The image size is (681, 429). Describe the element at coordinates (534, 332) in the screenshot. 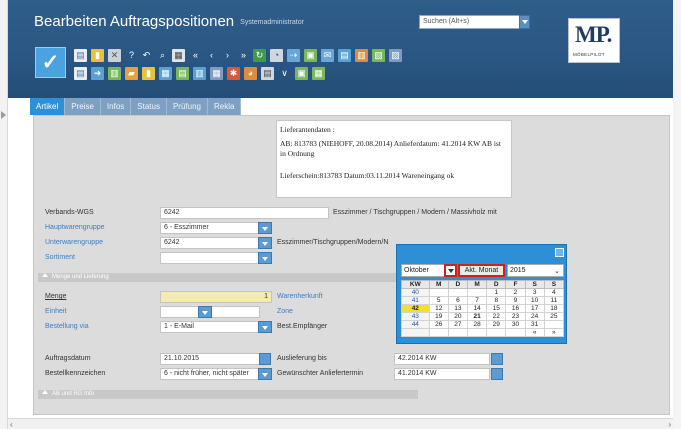

I see `prev-month-button: «` at that location.